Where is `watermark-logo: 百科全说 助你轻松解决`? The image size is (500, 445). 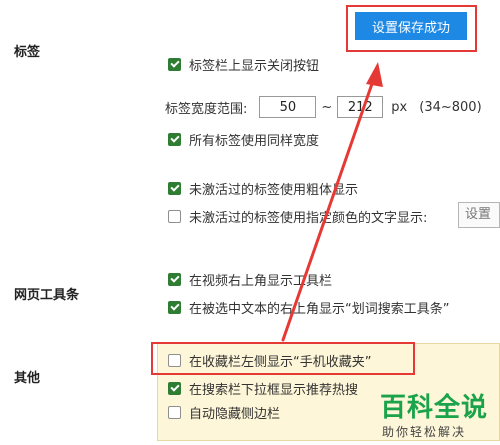 watermark-logo: 百科全说 助你轻松解决 is located at coordinates (436, 415).